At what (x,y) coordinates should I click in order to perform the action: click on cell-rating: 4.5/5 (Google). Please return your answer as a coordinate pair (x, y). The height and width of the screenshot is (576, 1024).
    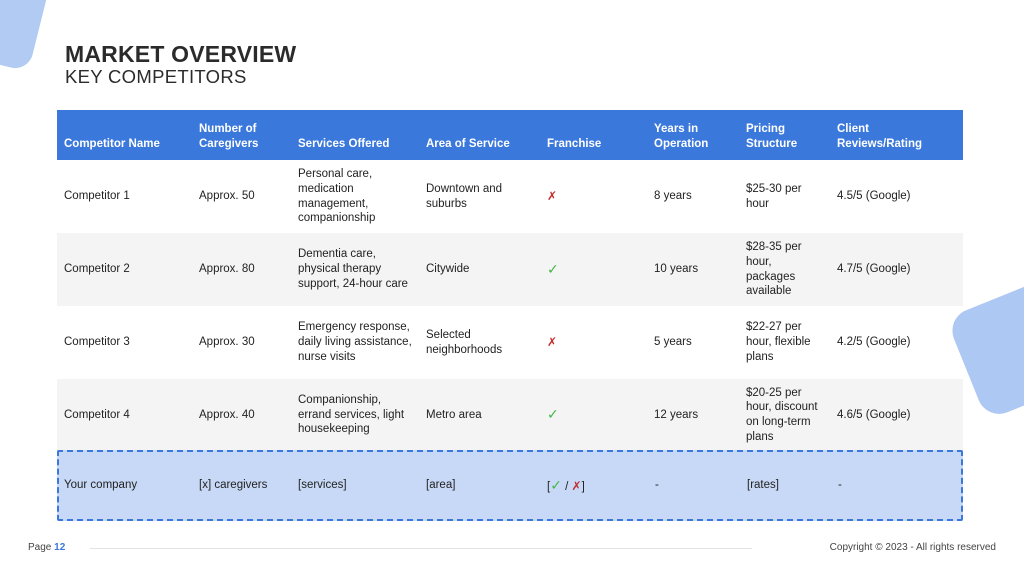
    Looking at the image, I should click on (874, 196).